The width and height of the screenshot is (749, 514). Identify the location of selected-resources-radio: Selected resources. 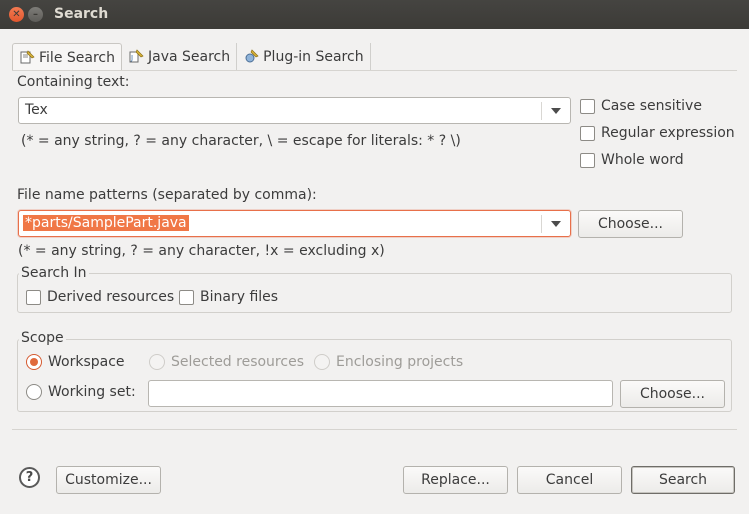
(226, 362).